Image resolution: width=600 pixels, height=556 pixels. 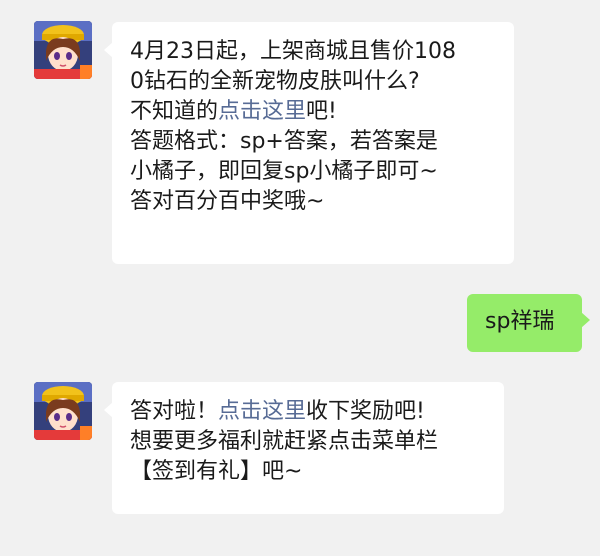 What do you see at coordinates (227, 201) in the screenshot?
I see `message-text: 答对百分百中奖哦~` at bounding box center [227, 201].